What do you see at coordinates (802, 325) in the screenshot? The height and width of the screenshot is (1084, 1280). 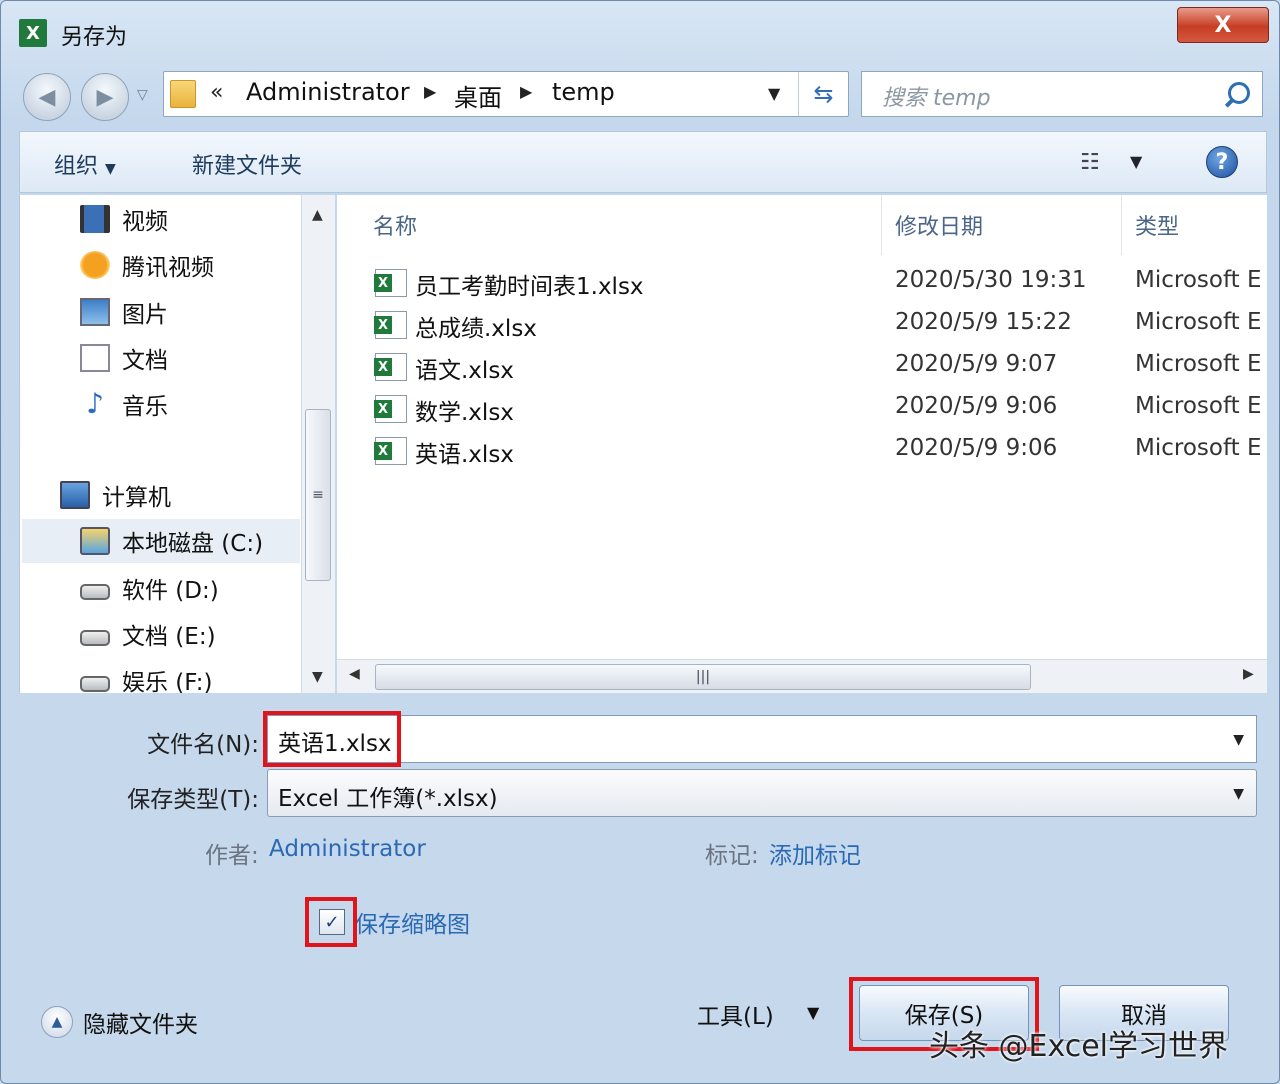 I see `file-row: X 总成绩.xlsx 2020/5/9 15:22 Microsoft E` at bounding box center [802, 325].